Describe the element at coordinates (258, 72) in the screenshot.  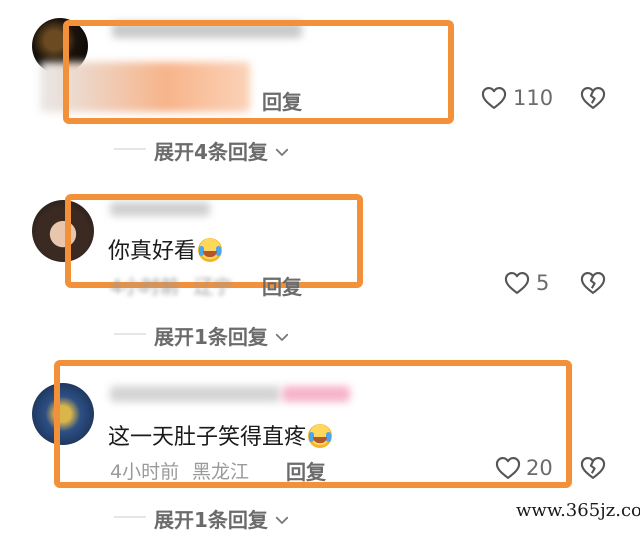
I see `highlight-box` at that location.